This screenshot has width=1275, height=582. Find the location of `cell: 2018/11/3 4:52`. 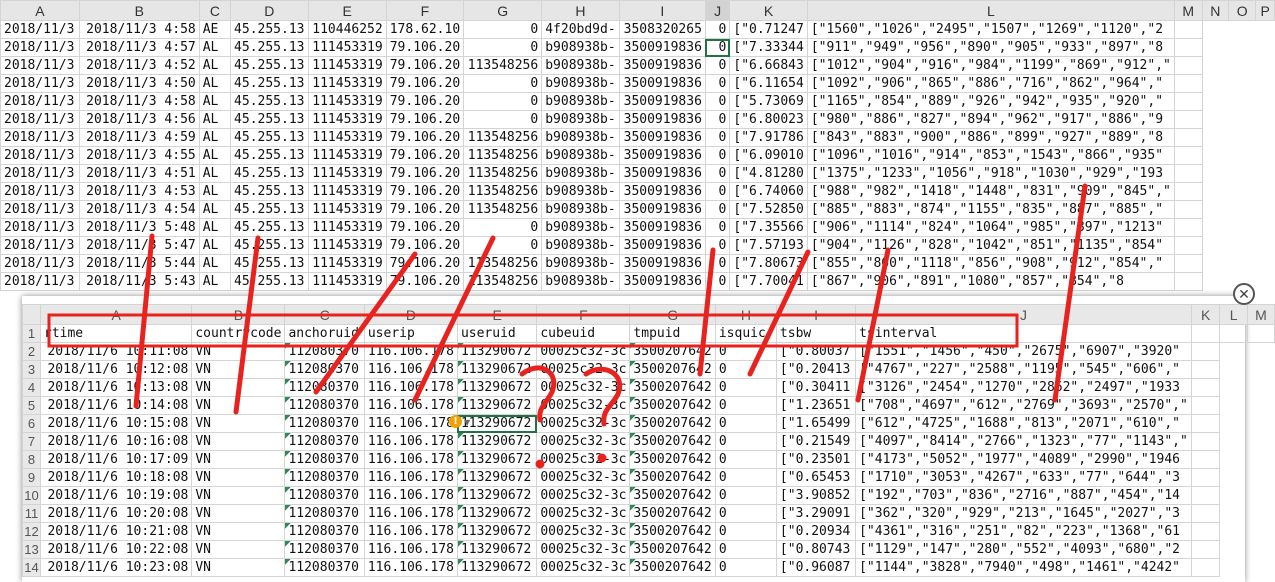

cell: 2018/11/3 4:52 is located at coordinates (139, 65).